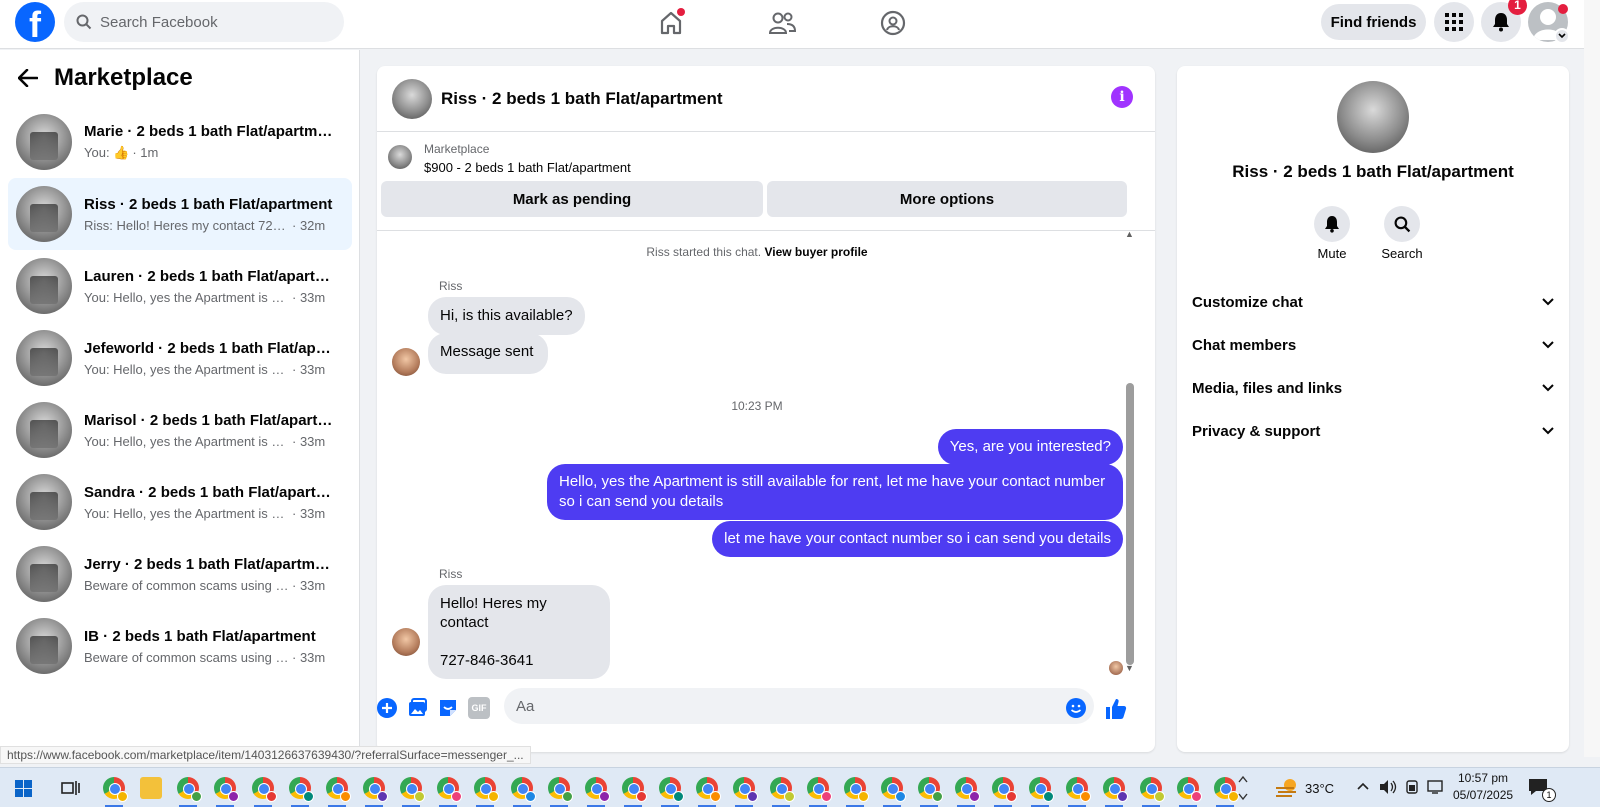  I want to click on incoming-message: Hello! Heres my contact 727-846-3641, so click(519, 632).